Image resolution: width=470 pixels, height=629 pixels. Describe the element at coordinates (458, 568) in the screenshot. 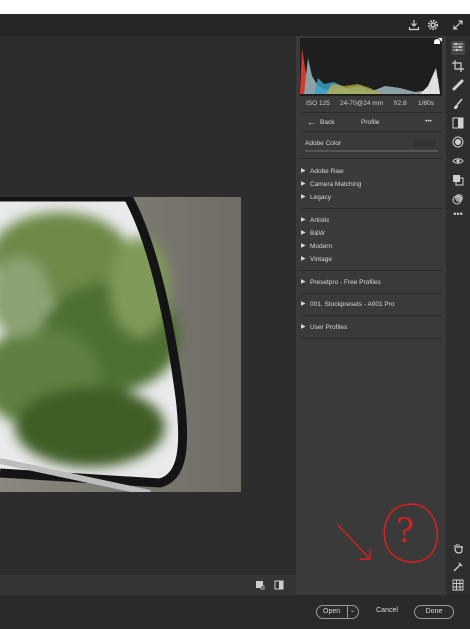

I see `sampler-icon` at that location.